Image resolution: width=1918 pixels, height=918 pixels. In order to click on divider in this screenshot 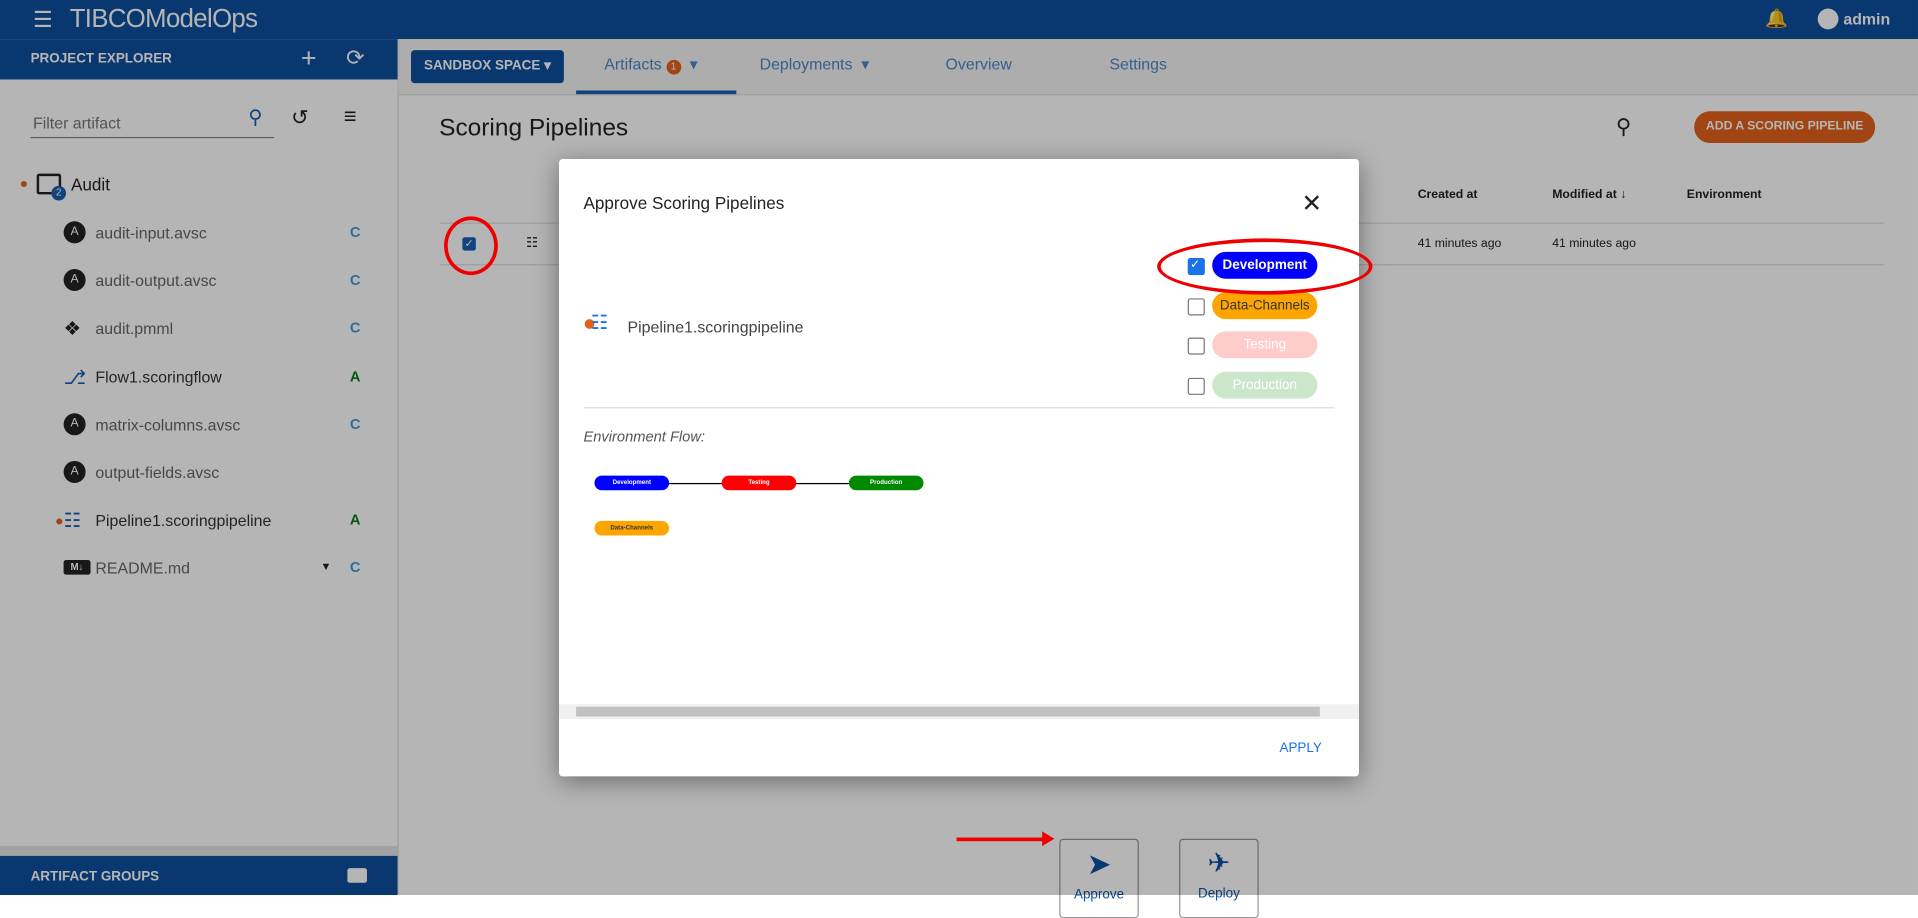, I will do `click(959, 408)`.